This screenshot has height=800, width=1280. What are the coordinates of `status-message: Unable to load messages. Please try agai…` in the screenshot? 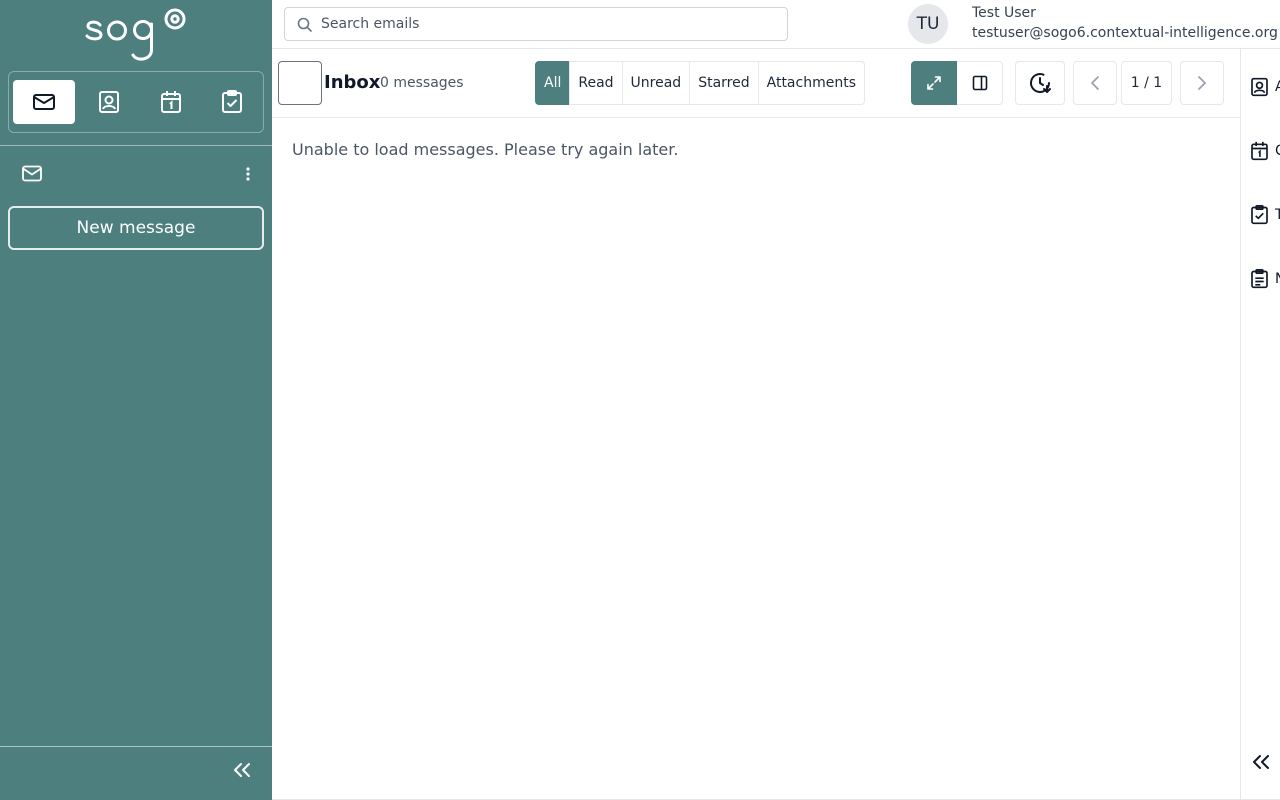 It's located at (485, 149).